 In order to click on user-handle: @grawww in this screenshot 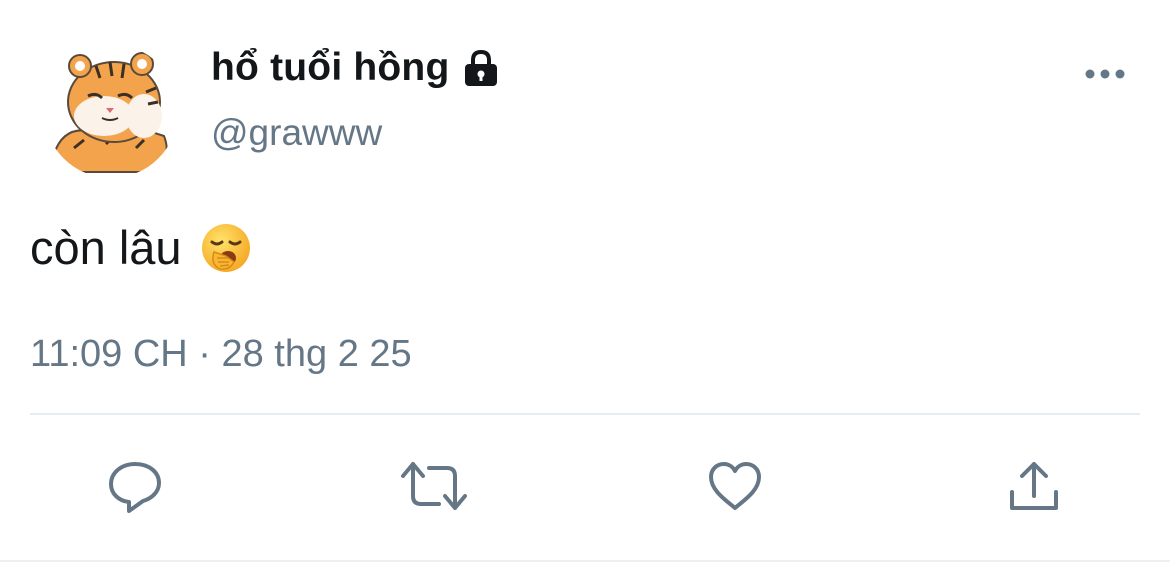, I will do `click(296, 133)`.